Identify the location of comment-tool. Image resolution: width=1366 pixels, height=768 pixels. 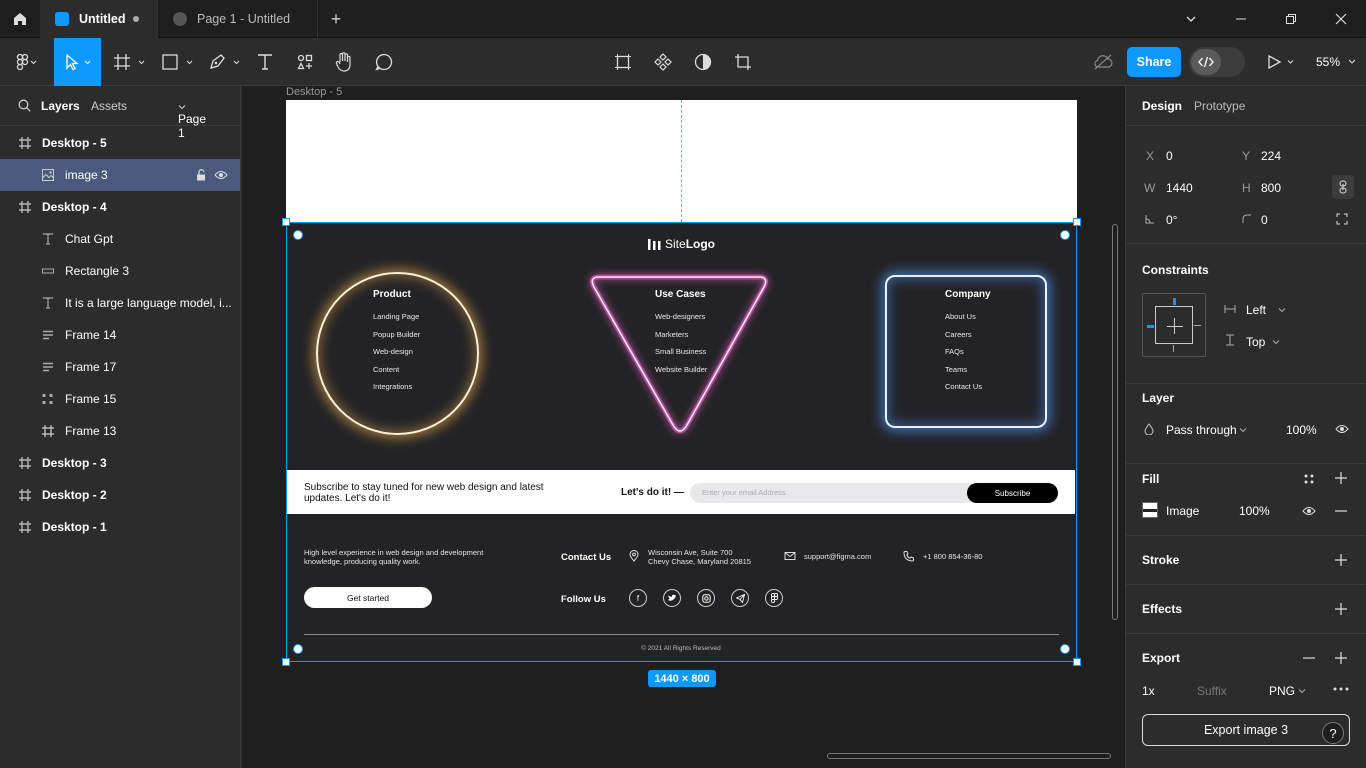
(384, 62).